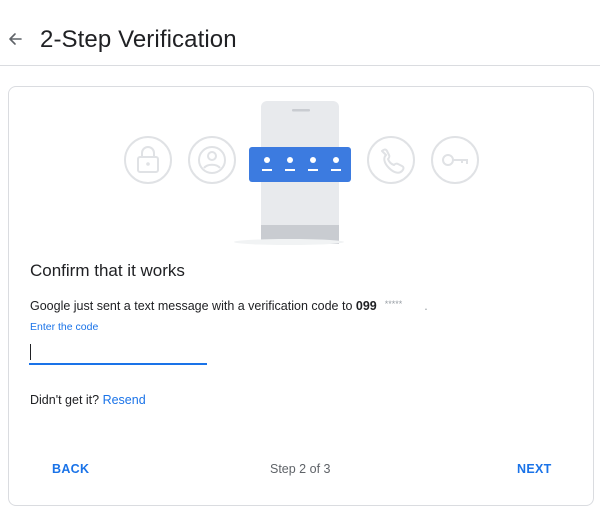 This screenshot has width=600, height=520. What do you see at coordinates (366, 306) in the screenshot?
I see `phone-number-prefix: 099` at bounding box center [366, 306].